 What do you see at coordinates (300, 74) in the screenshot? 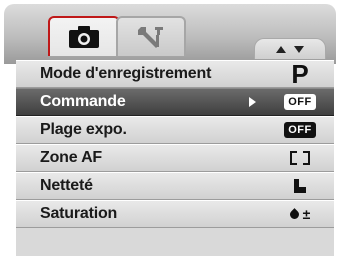
I see `program-mode-icon: P` at bounding box center [300, 74].